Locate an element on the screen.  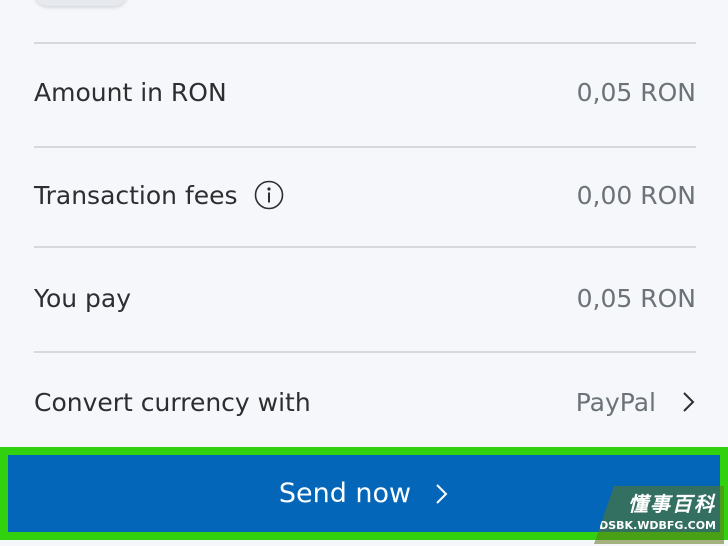
row-label: Amount in RON is located at coordinates (130, 92).